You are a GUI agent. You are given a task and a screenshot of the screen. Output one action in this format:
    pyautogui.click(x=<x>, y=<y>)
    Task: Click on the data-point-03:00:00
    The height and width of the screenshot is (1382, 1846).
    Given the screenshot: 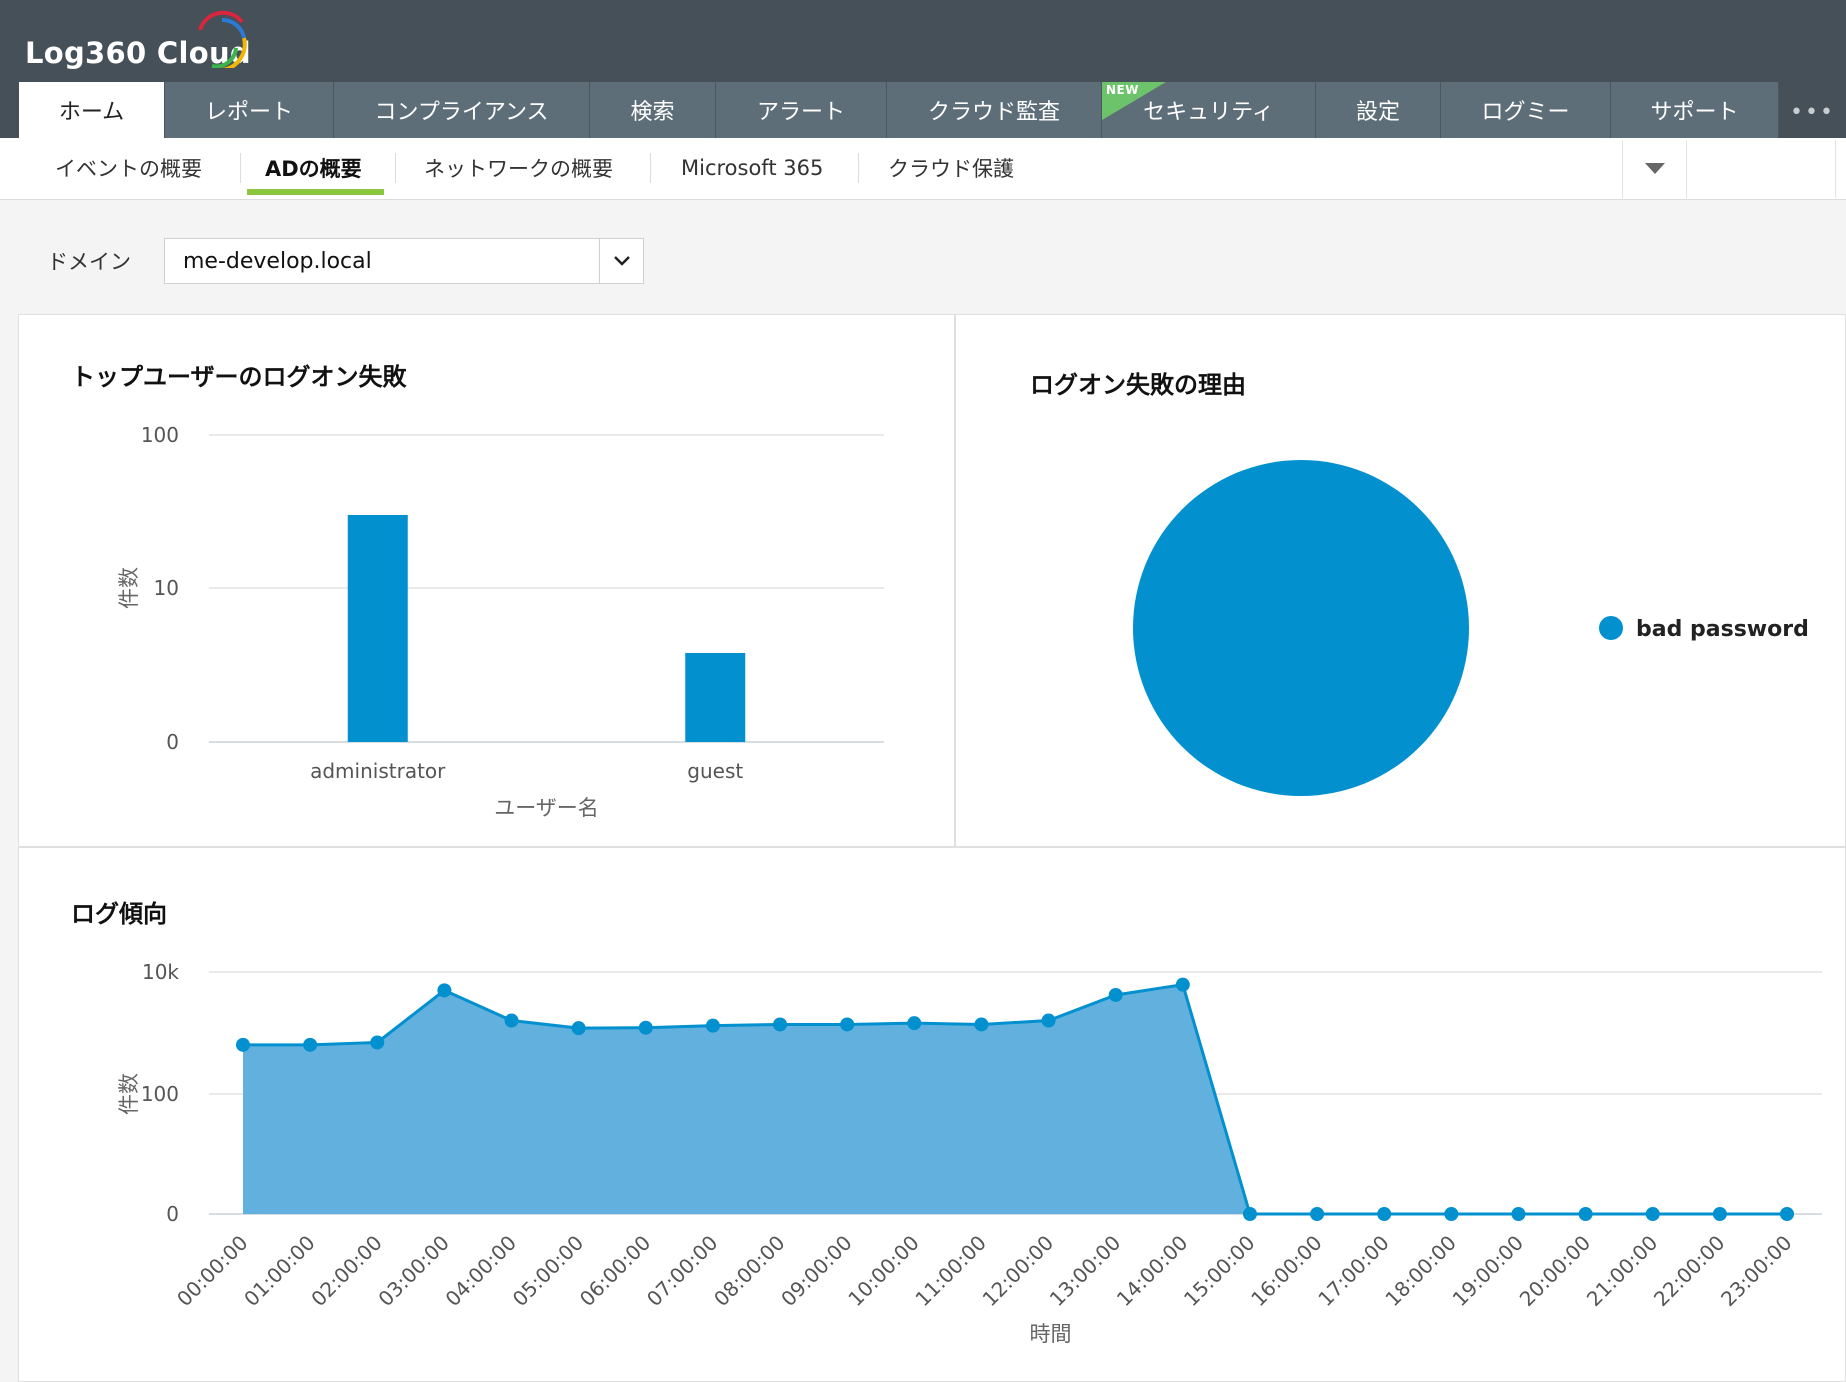 What is the action you would take?
    pyautogui.click(x=444, y=990)
    